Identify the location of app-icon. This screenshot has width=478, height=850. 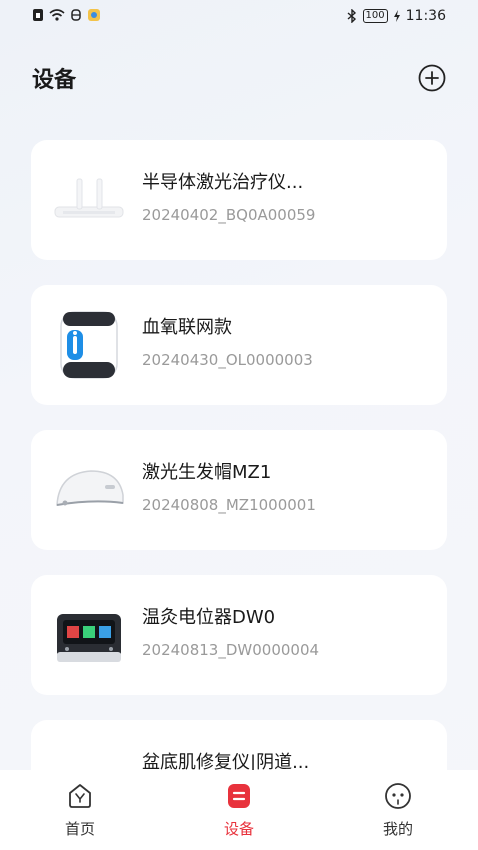
(94, 15).